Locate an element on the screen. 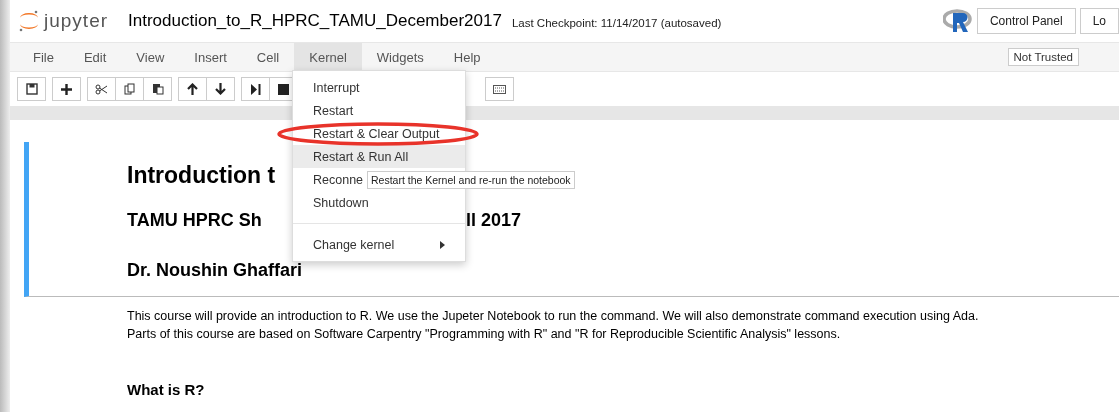  menu-item: File is located at coordinates (43, 57).